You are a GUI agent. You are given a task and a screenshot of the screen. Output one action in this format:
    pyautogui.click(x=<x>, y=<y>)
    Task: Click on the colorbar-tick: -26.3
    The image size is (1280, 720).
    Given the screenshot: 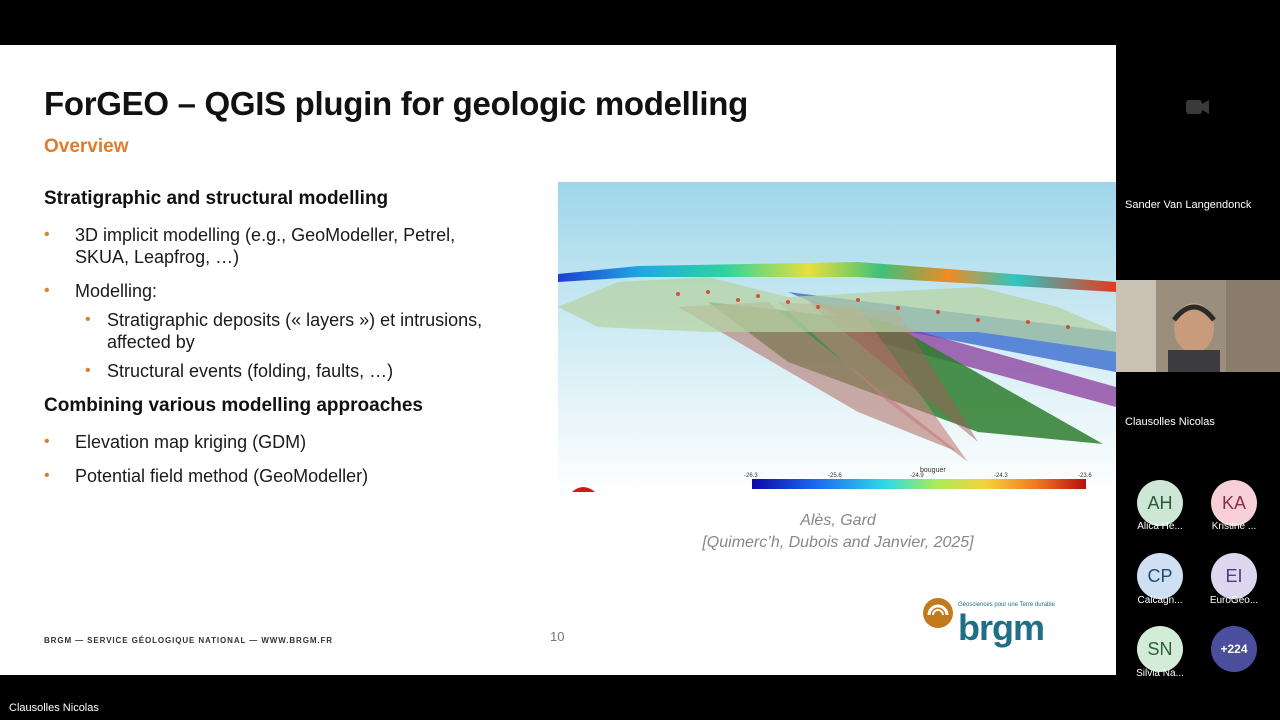 What is the action you would take?
    pyautogui.click(x=751, y=476)
    